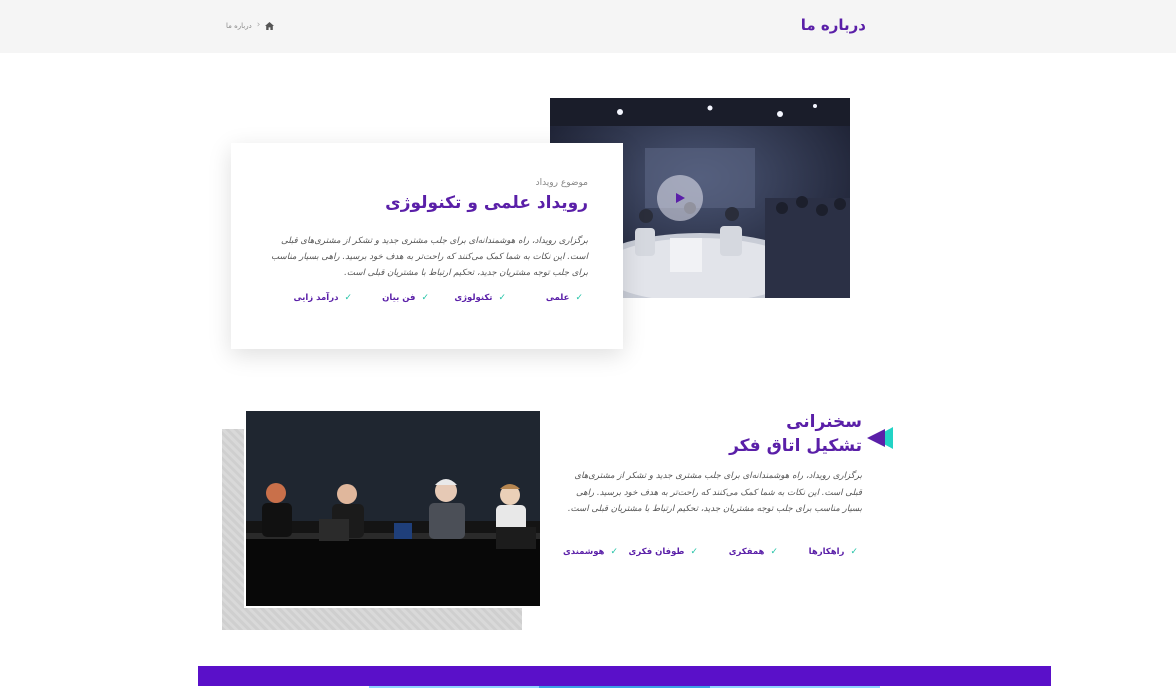 The image size is (1176, 688). Describe the element at coordinates (753, 552) in the screenshot. I see `feature-item: ✓ همفکری` at that location.